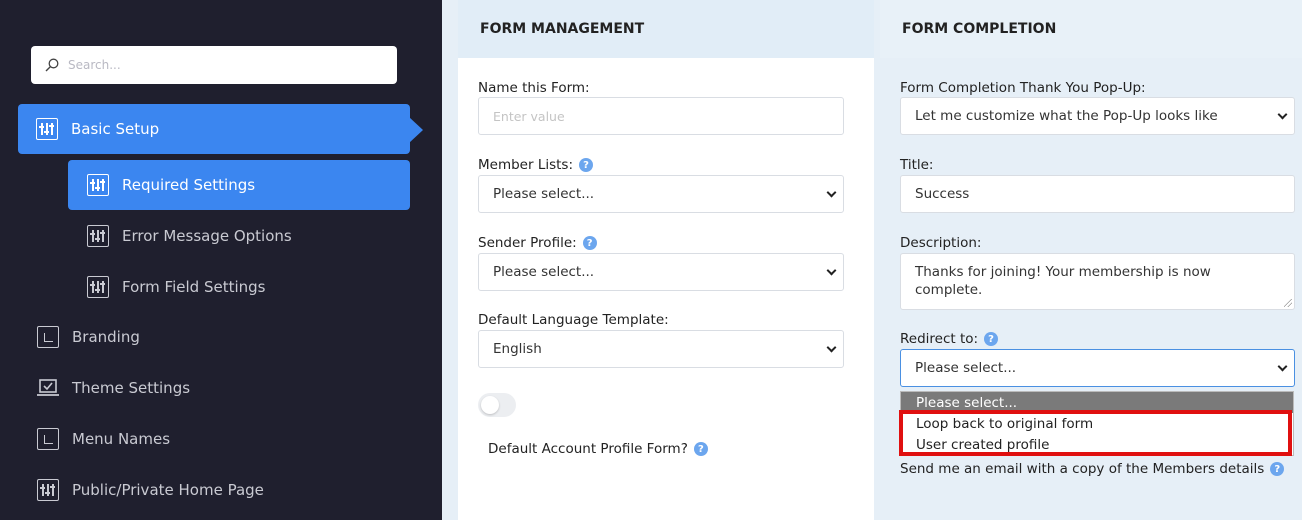 This screenshot has width=1302, height=520. What do you see at coordinates (661, 116) in the screenshot?
I see `form-name-input: Enter value` at bounding box center [661, 116].